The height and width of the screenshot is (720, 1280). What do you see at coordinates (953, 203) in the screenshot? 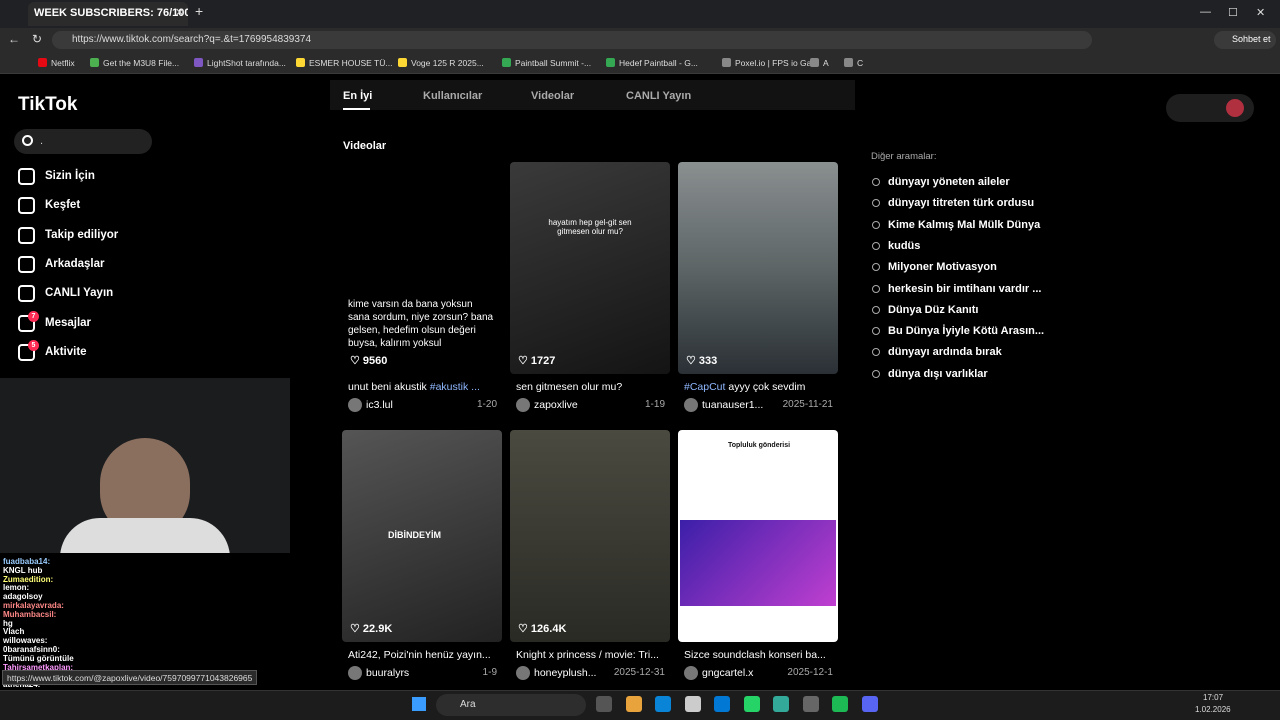
I see `suggestion-item: dünyayı titreten türk ordusu` at bounding box center [953, 203].